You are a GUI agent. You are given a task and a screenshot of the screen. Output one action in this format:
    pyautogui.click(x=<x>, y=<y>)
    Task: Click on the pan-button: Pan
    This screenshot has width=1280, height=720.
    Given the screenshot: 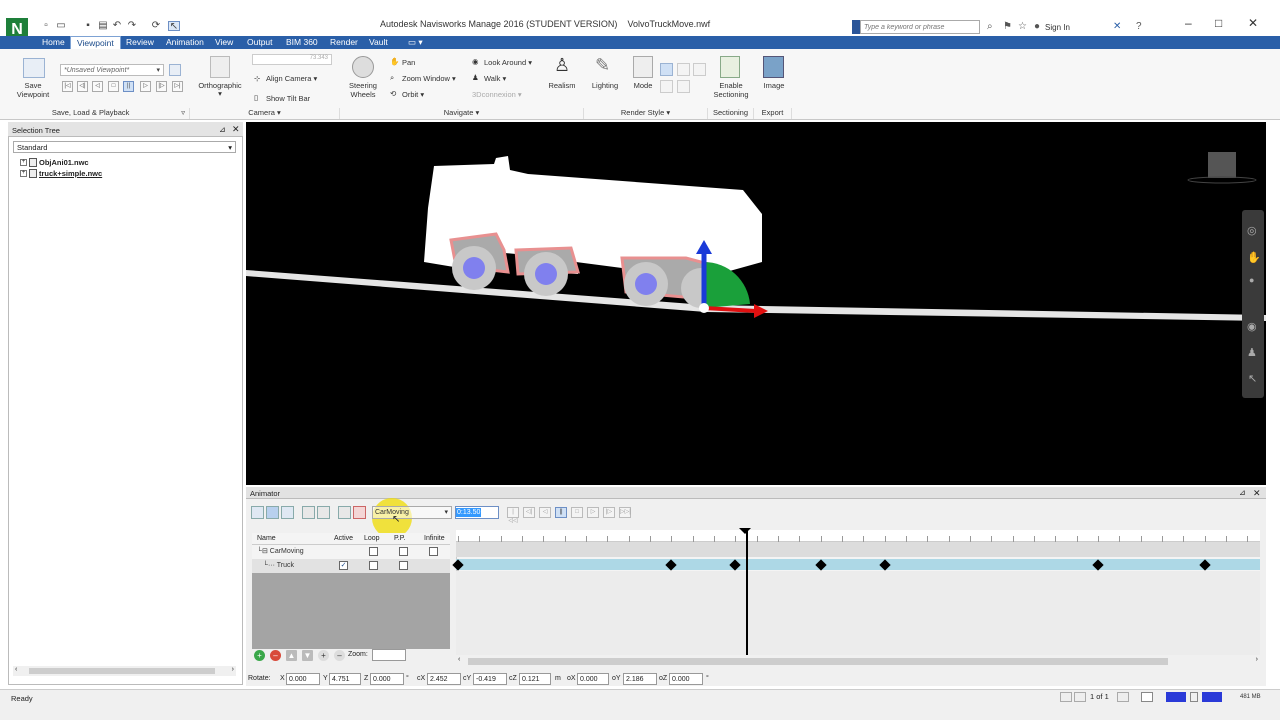 What is the action you would take?
    pyautogui.click(x=408, y=62)
    